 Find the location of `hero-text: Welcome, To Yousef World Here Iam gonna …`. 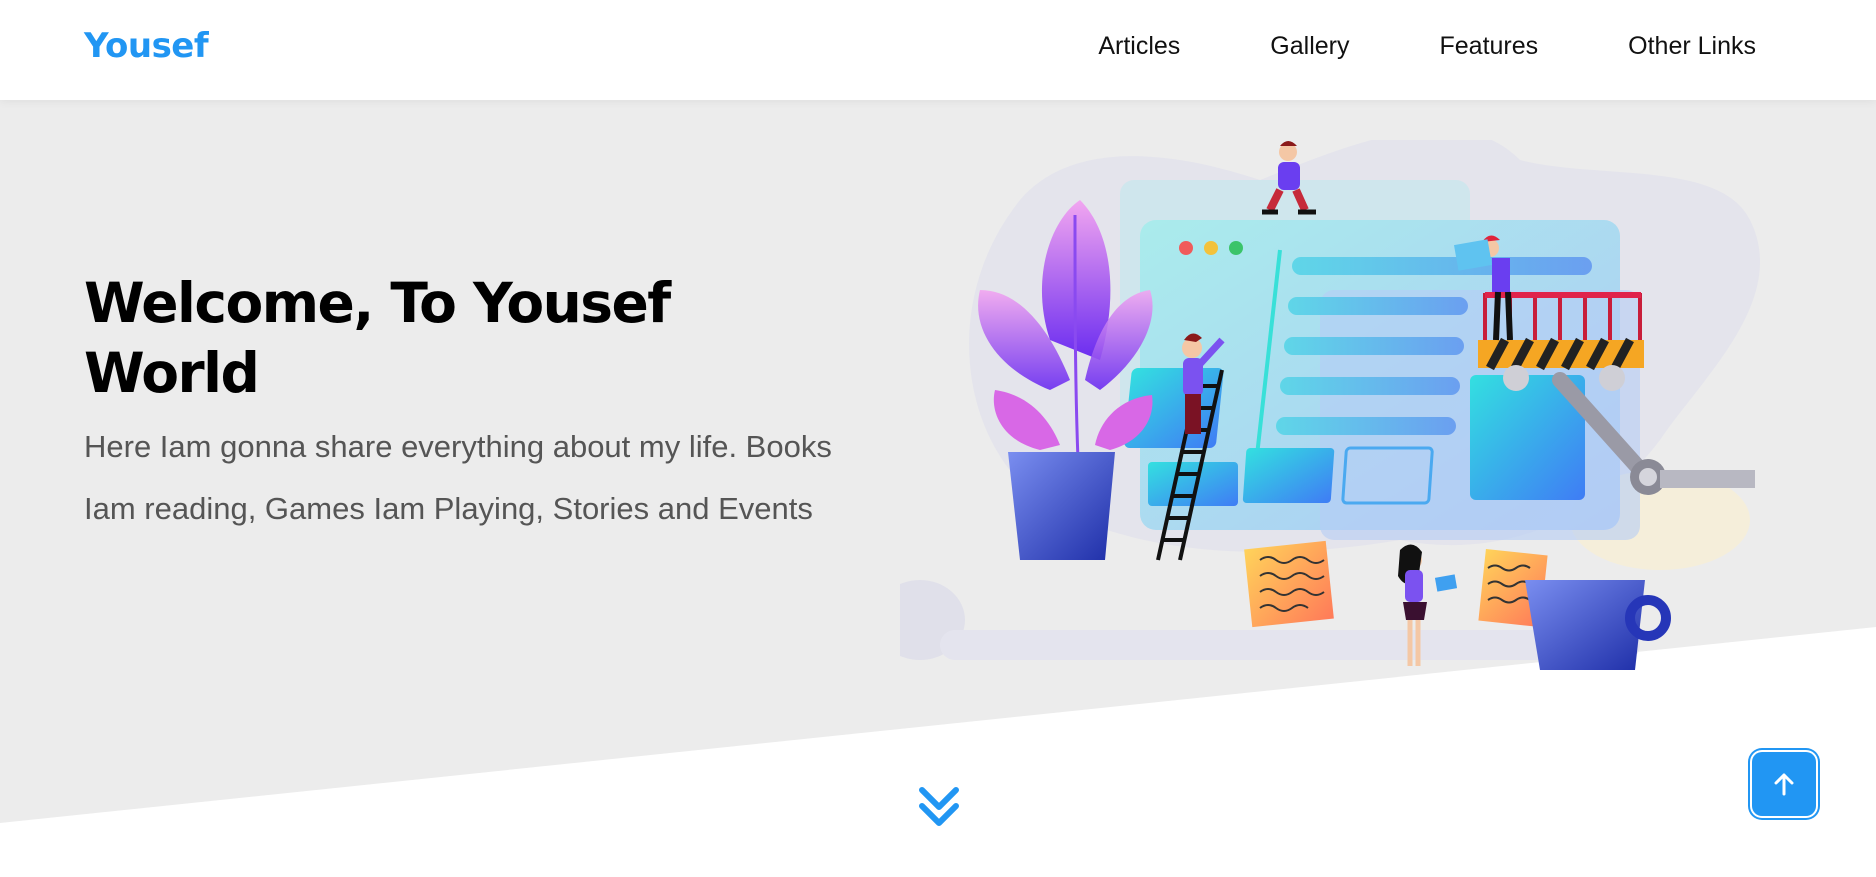

hero-text: Welcome, To Yousef World Here Iam gonna … is located at coordinates (464, 404).